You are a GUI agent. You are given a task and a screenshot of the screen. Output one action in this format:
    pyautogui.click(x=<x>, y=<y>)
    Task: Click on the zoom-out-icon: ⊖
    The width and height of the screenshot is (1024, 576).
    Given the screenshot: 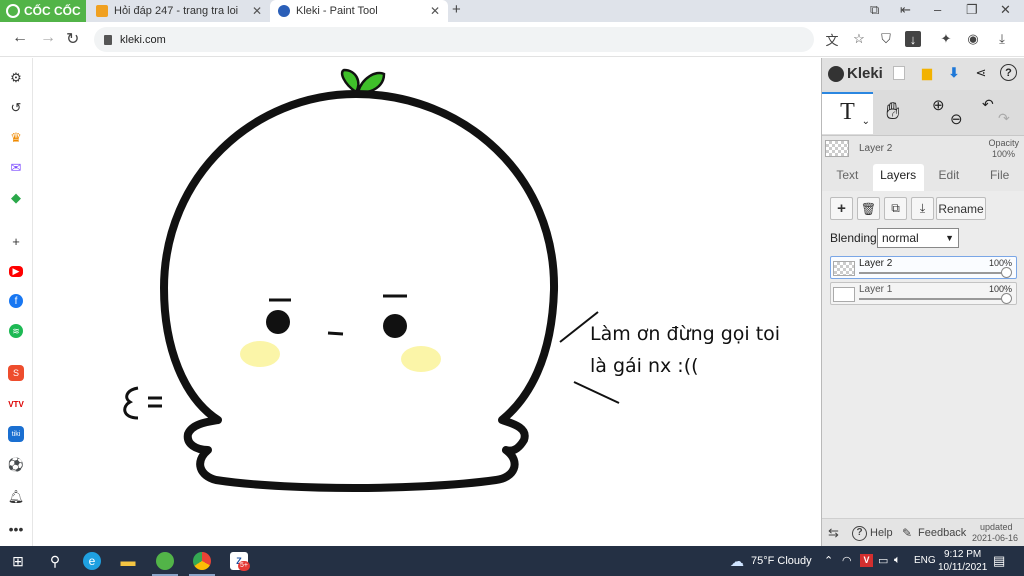 What is the action you would take?
    pyautogui.click(x=956, y=119)
    